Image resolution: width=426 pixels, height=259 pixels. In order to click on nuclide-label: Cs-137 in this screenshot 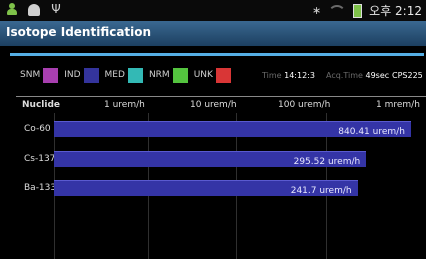, I will do `click(40, 159)`.